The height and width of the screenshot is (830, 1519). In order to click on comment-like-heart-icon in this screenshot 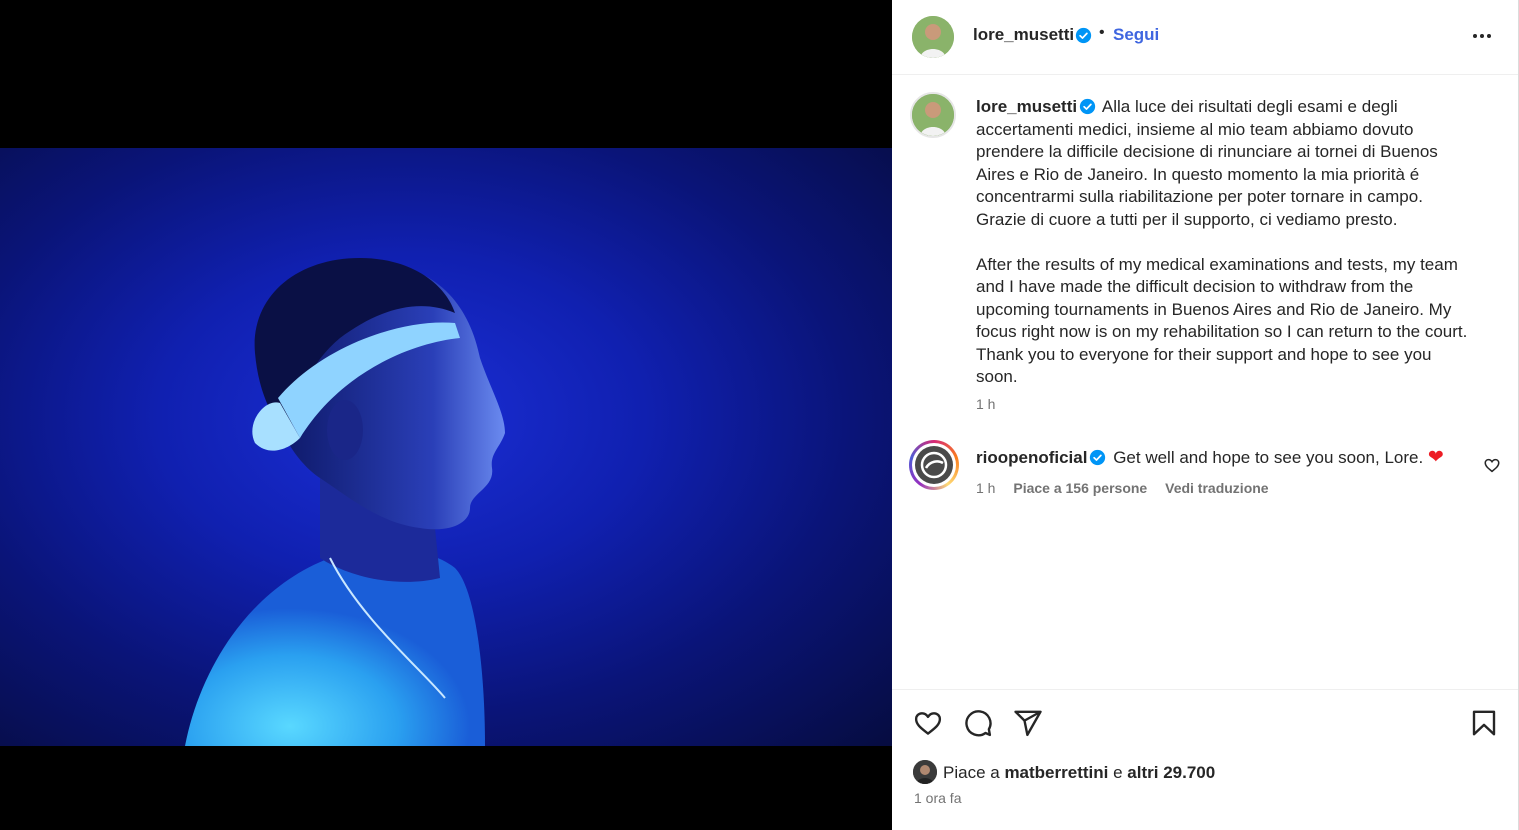, I will do `click(1492, 465)`.